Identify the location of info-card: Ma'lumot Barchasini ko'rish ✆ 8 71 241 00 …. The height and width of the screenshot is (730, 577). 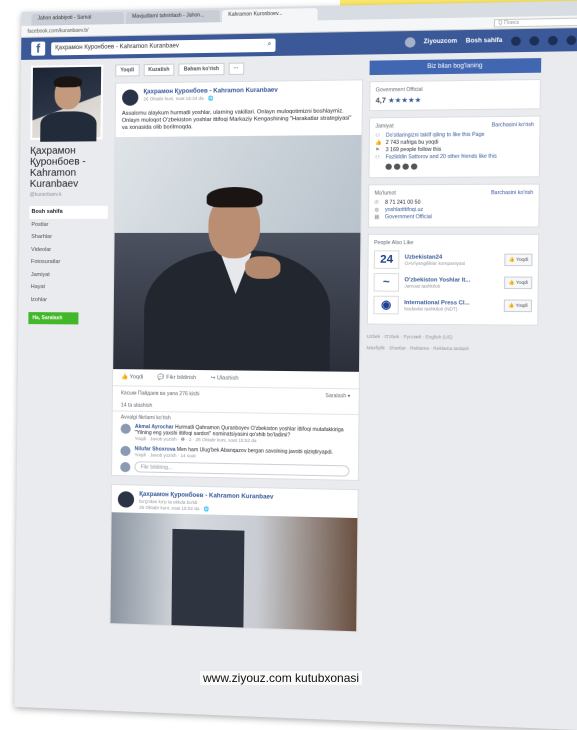
(453, 205).